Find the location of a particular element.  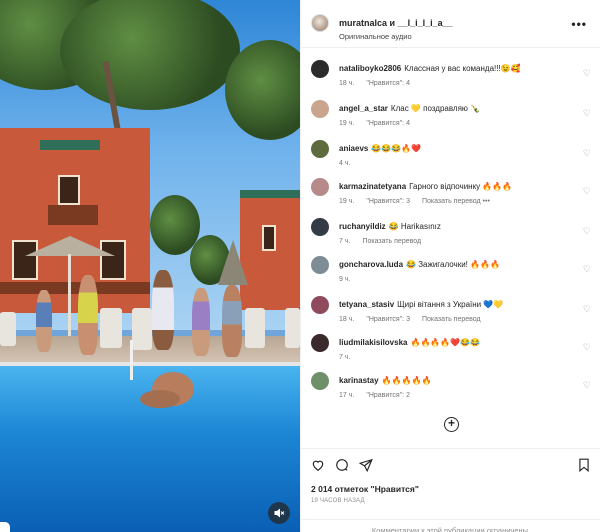

swimmer-arms is located at coordinates (160, 399).